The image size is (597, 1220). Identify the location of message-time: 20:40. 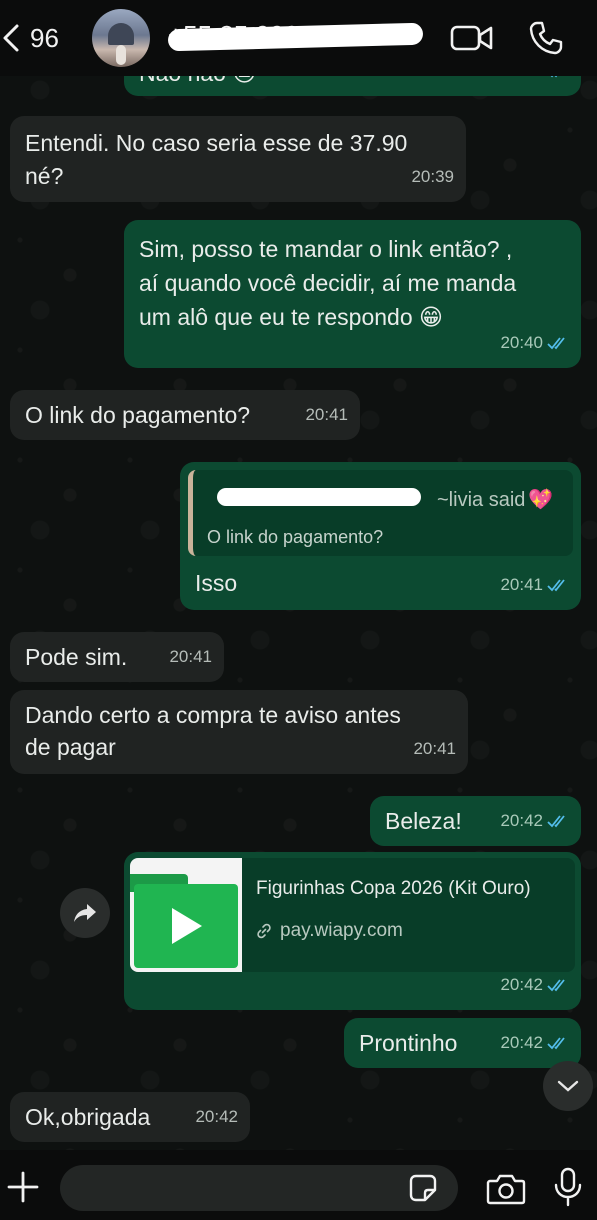
(521, 342).